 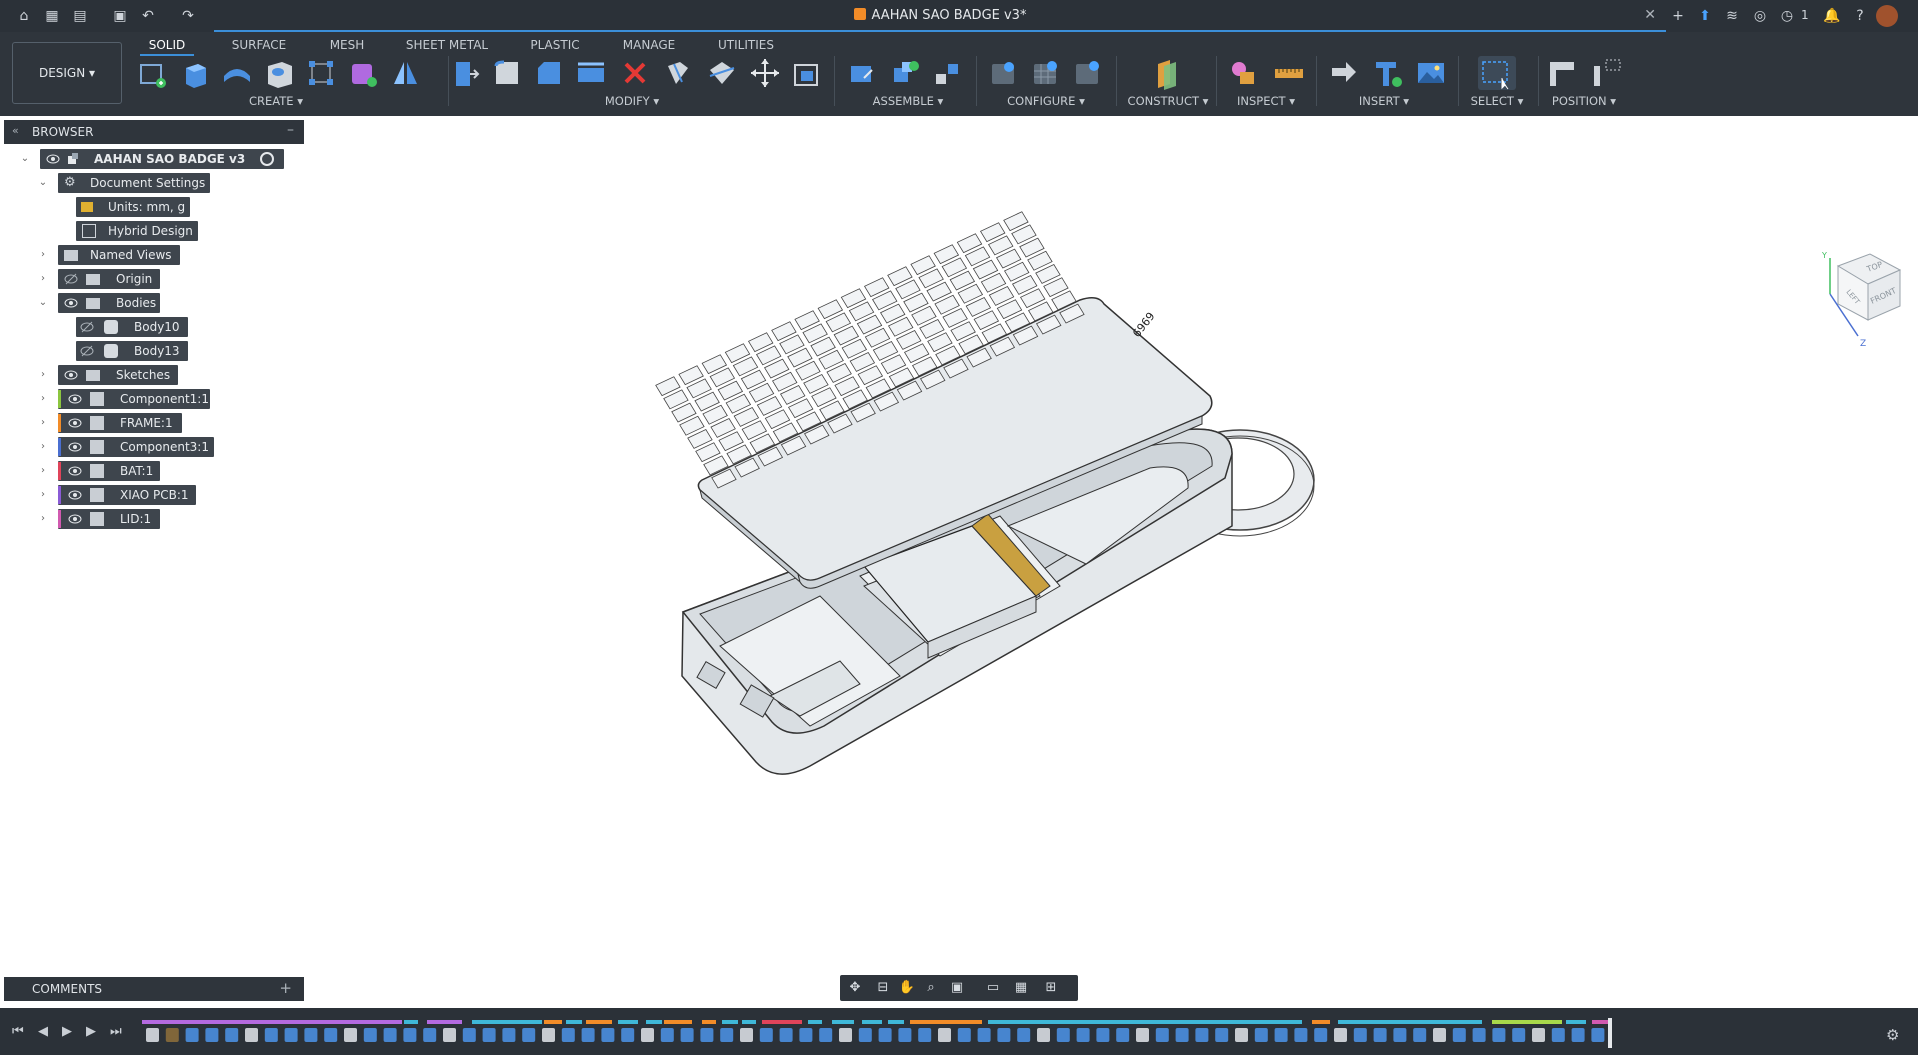 I want to click on zoom-icon: ⌕, so click(x=931, y=988).